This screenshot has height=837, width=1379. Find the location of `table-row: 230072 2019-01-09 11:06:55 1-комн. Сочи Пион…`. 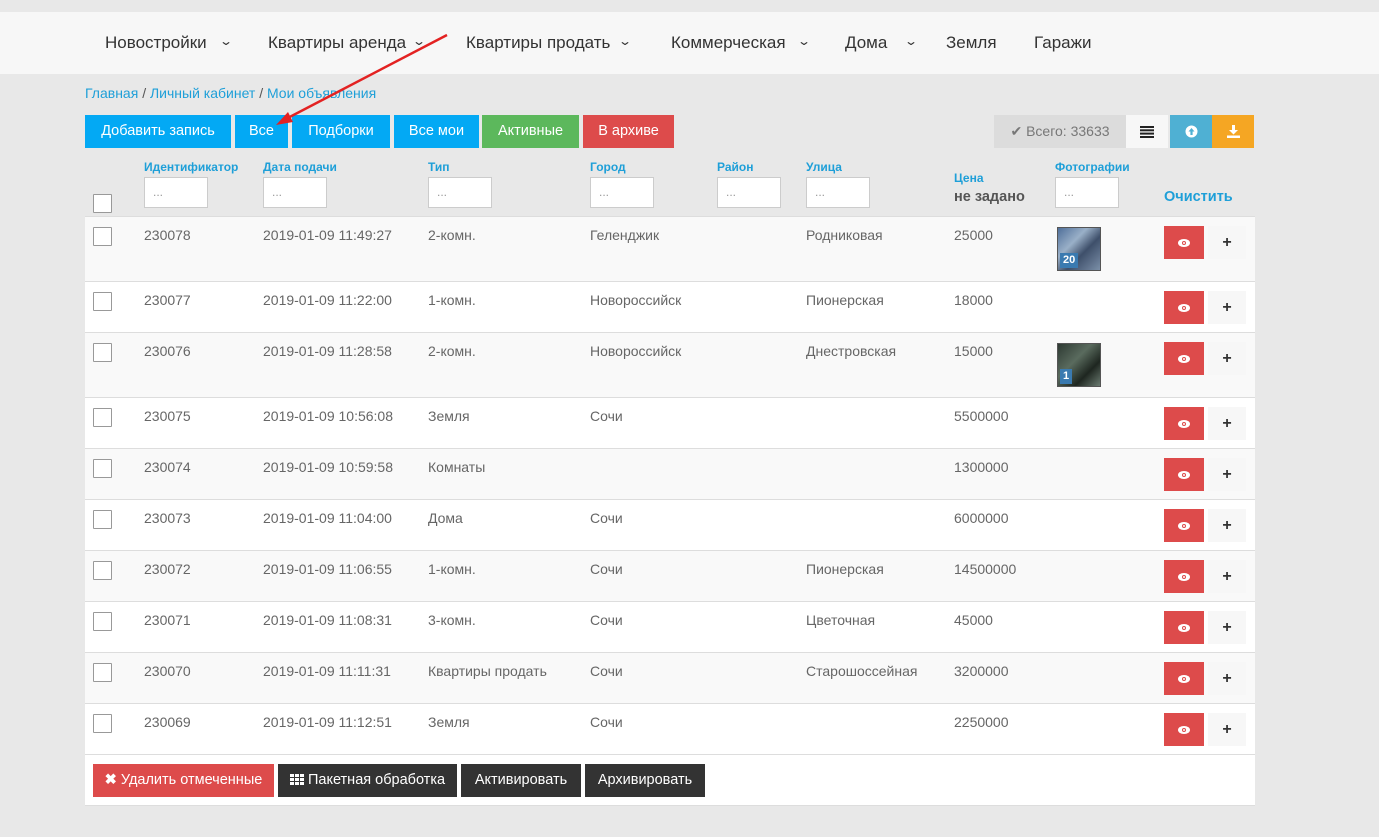

table-row: 230072 2019-01-09 11:06:55 1-комн. Сочи Пион… is located at coordinates (670, 575).